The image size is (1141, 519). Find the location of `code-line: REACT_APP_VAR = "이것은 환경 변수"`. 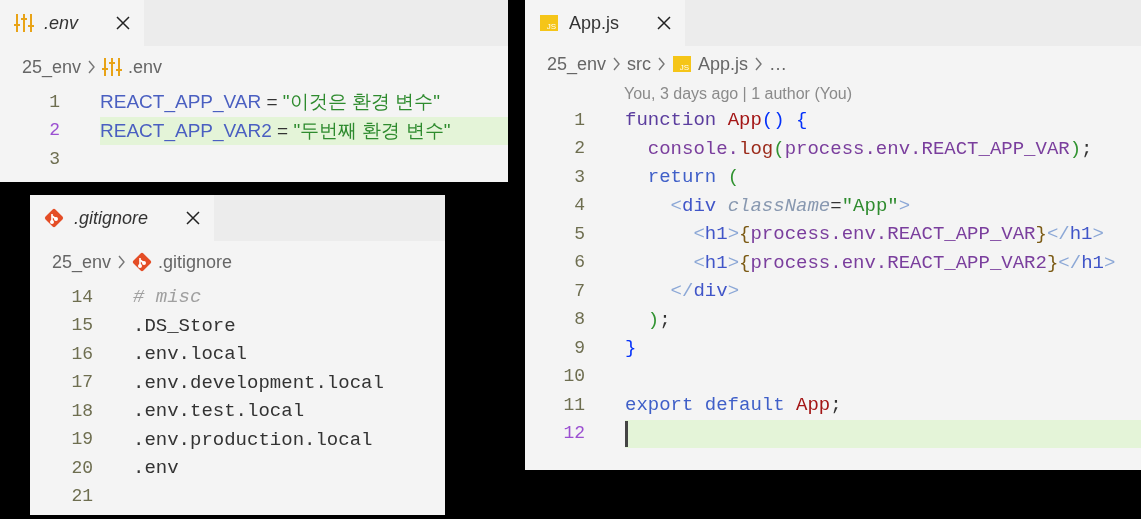

code-line: REACT_APP_VAR = "이것은 환경 변수" is located at coordinates (270, 102).